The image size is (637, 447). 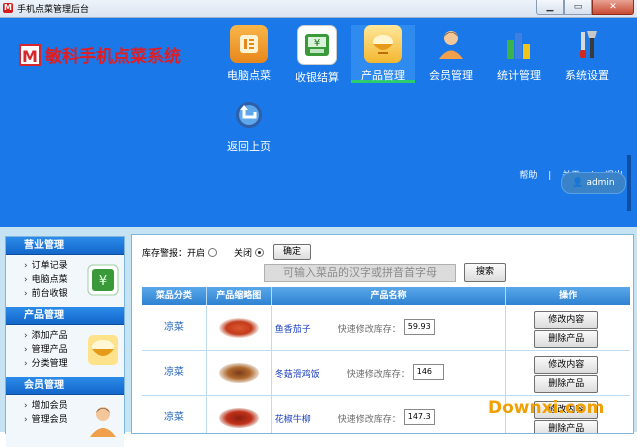 I want to click on nav-label: 收银结算, so click(x=317, y=77).